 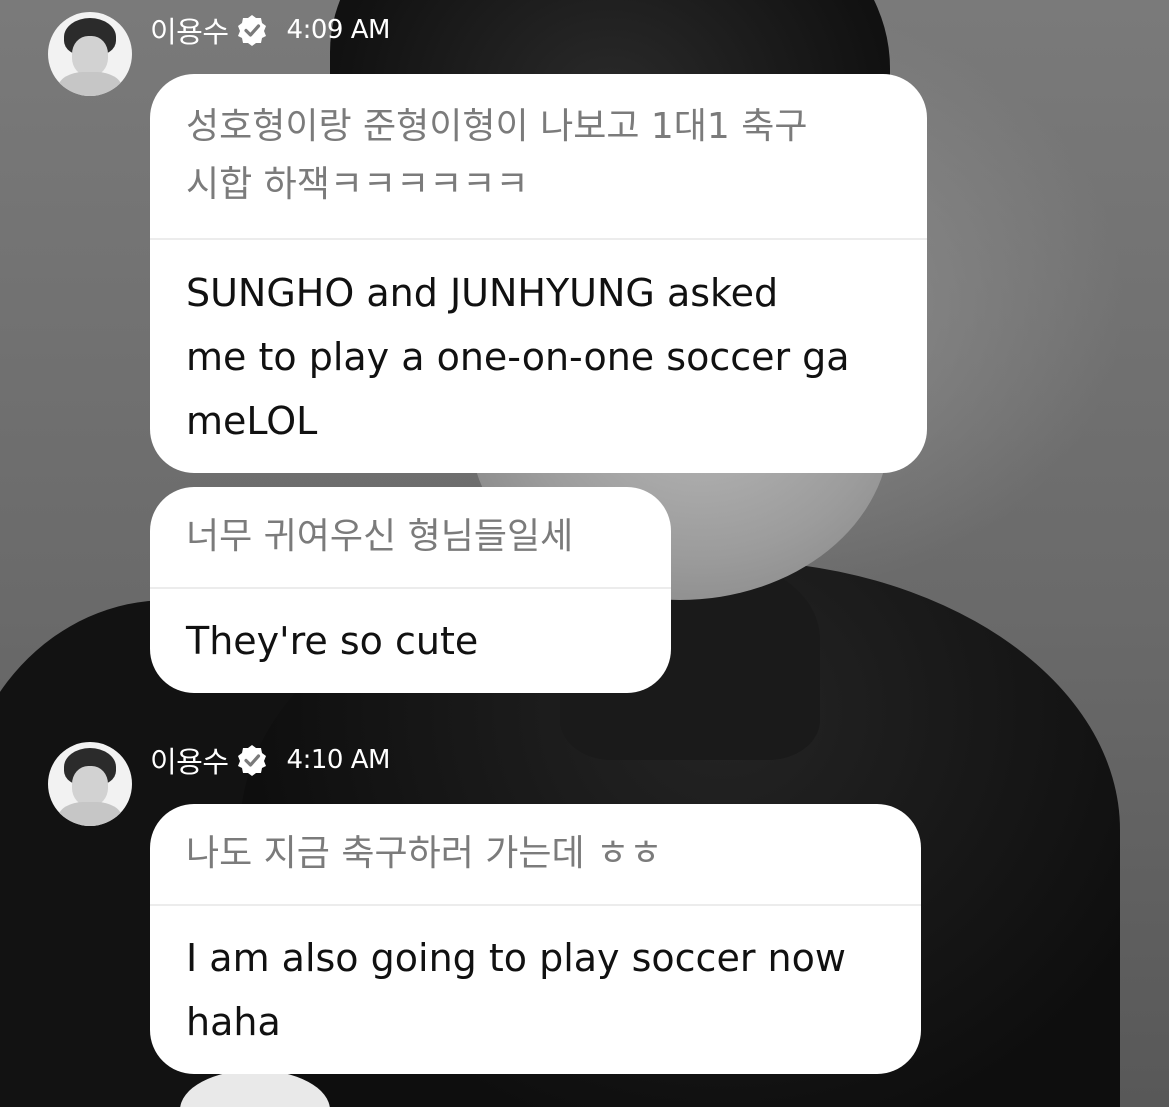 I want to click on original-text: 성호형이랑 준형이형이 나보고 1대1 축구 시합 하잭ㅋㅋㅋㅋㅋㅋ, so click(x=497, y=155).